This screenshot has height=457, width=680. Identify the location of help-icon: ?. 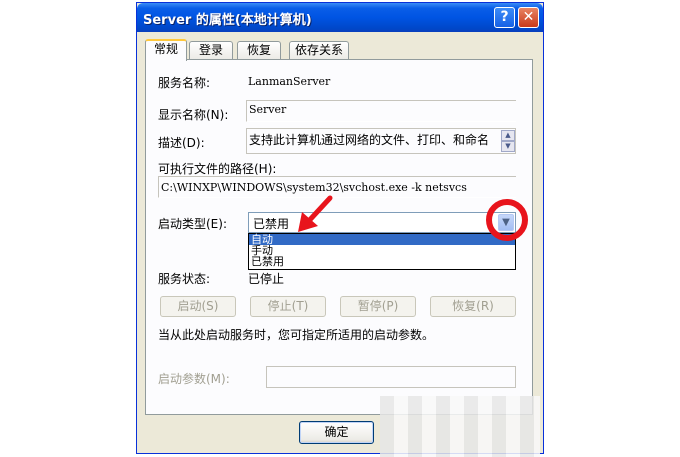
(504, 17).